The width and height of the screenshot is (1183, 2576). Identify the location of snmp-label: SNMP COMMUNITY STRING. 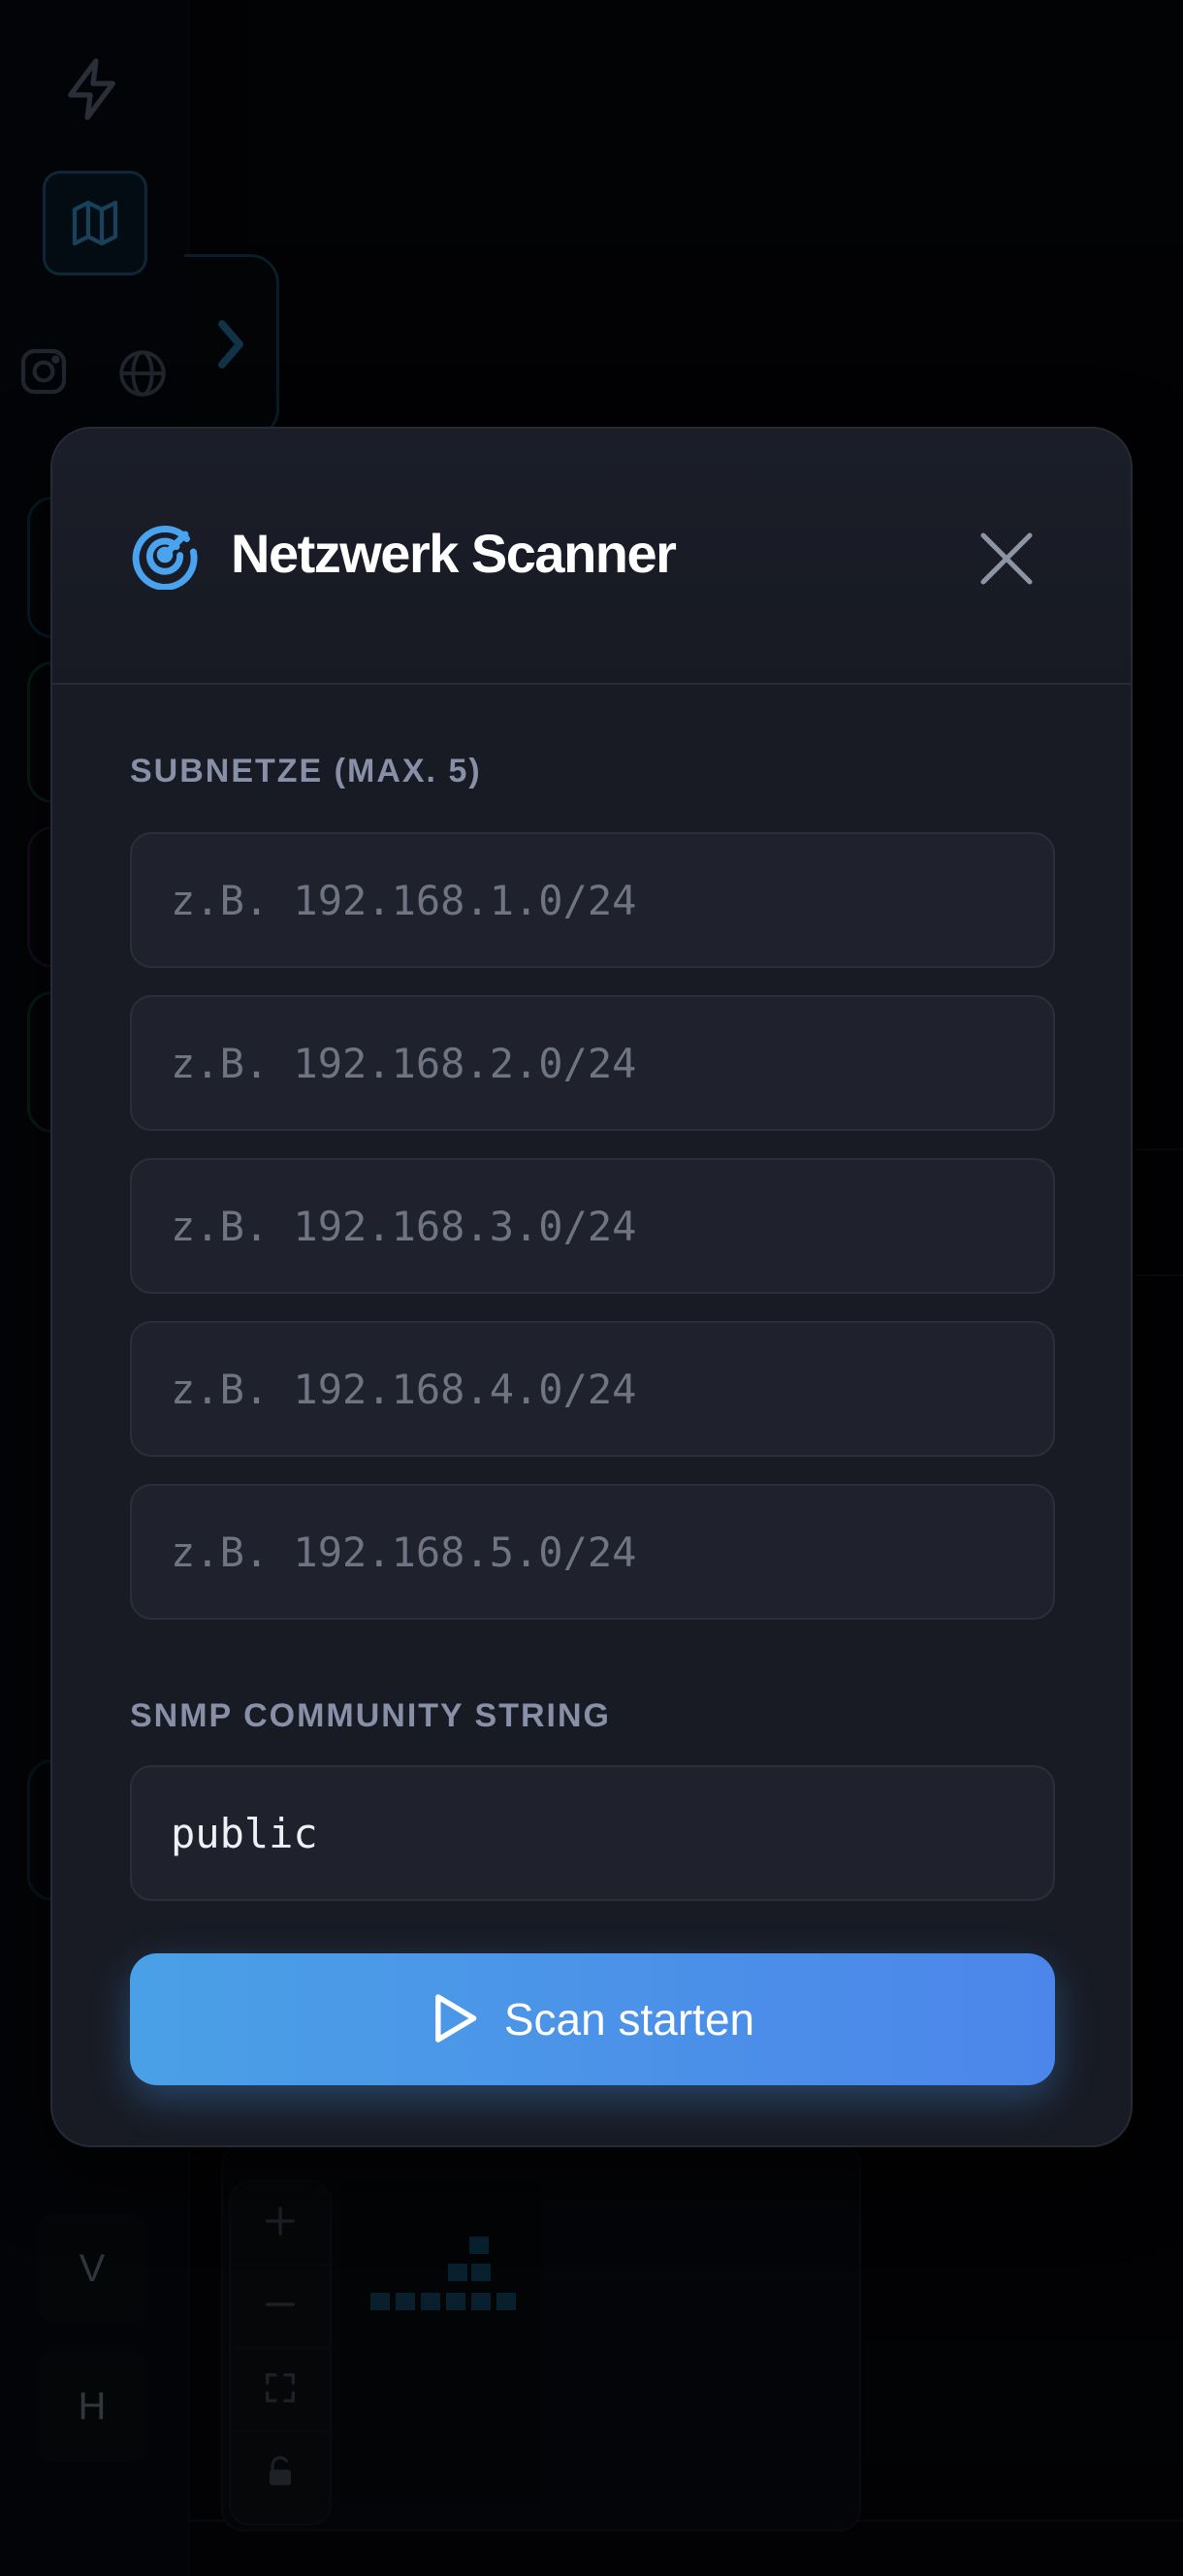
(370, 1715).